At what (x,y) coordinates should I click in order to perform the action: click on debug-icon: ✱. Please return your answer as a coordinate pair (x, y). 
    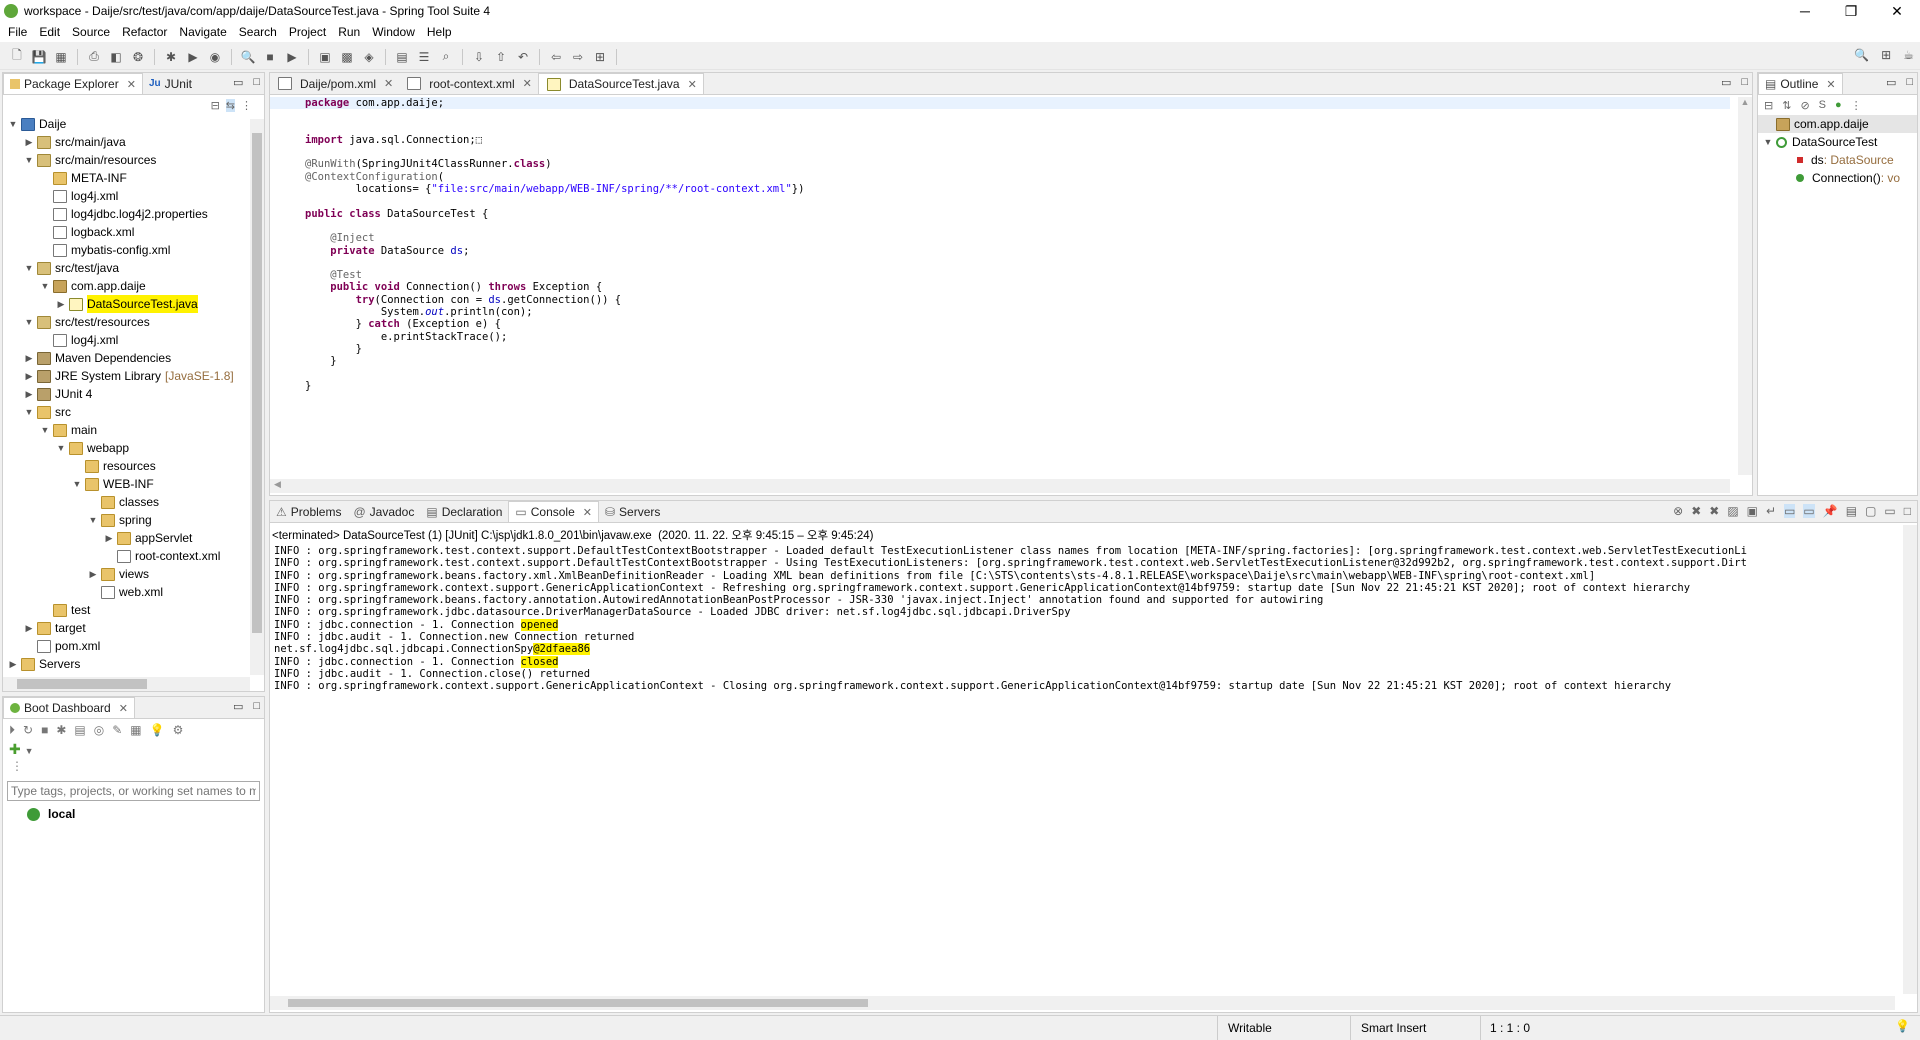
    Looking at the image, I should click on (61, 730).